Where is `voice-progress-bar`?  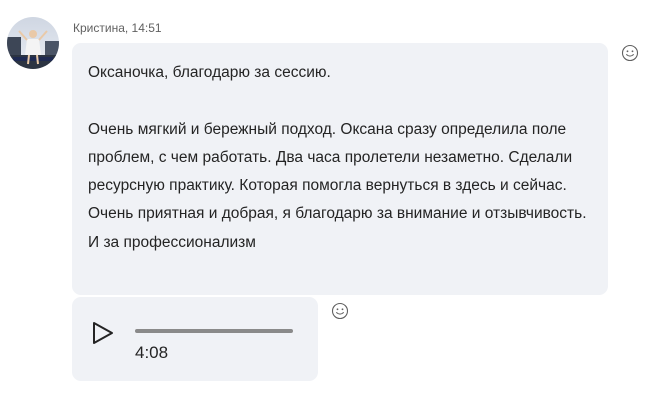
voice-progress-bar is located at coordinates (214, 331).